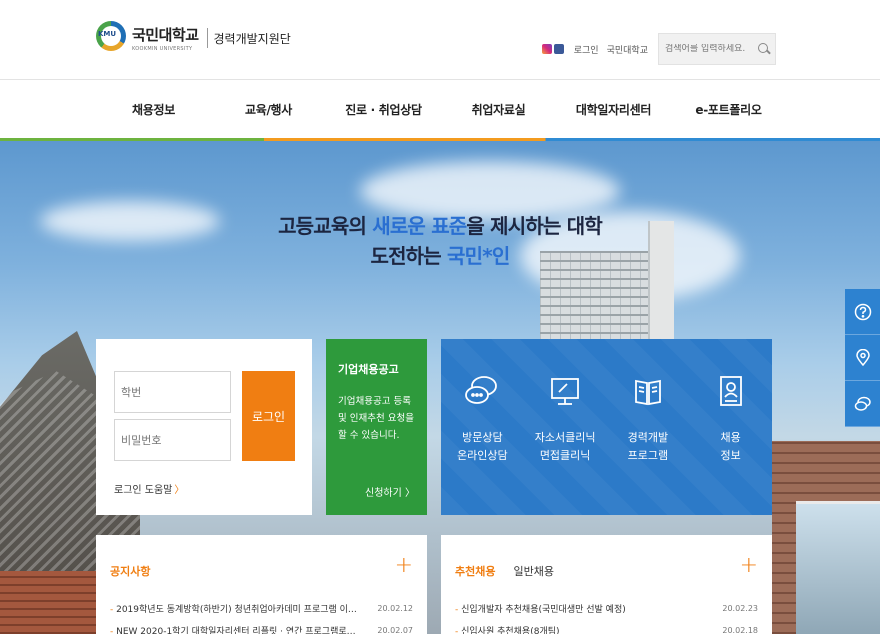  What do you see at coordinates (207, 38) in the screenshot?
I see `logo-divider` at bounding box center [207, 38].